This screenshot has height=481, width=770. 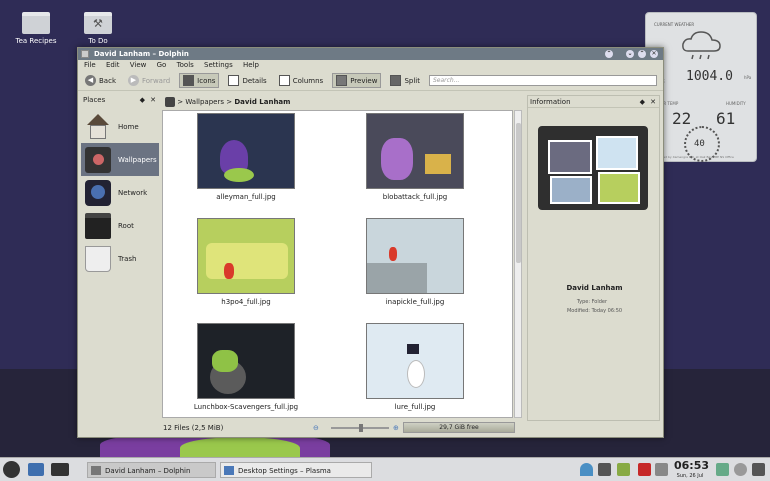 What do you see at coordinates (234, 80) in the screenshot?
I see `details-view-icon` at bounding box center [234, 80].